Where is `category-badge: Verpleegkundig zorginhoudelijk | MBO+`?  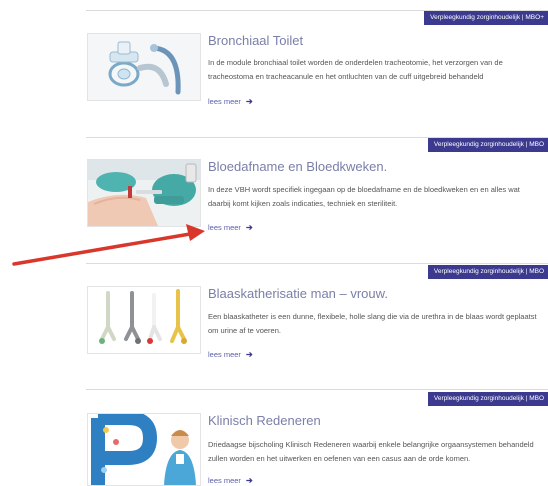 category-badge: Verpleegkundig zorginhoudelijk | MBO+ is located at coordinates (486, 18).